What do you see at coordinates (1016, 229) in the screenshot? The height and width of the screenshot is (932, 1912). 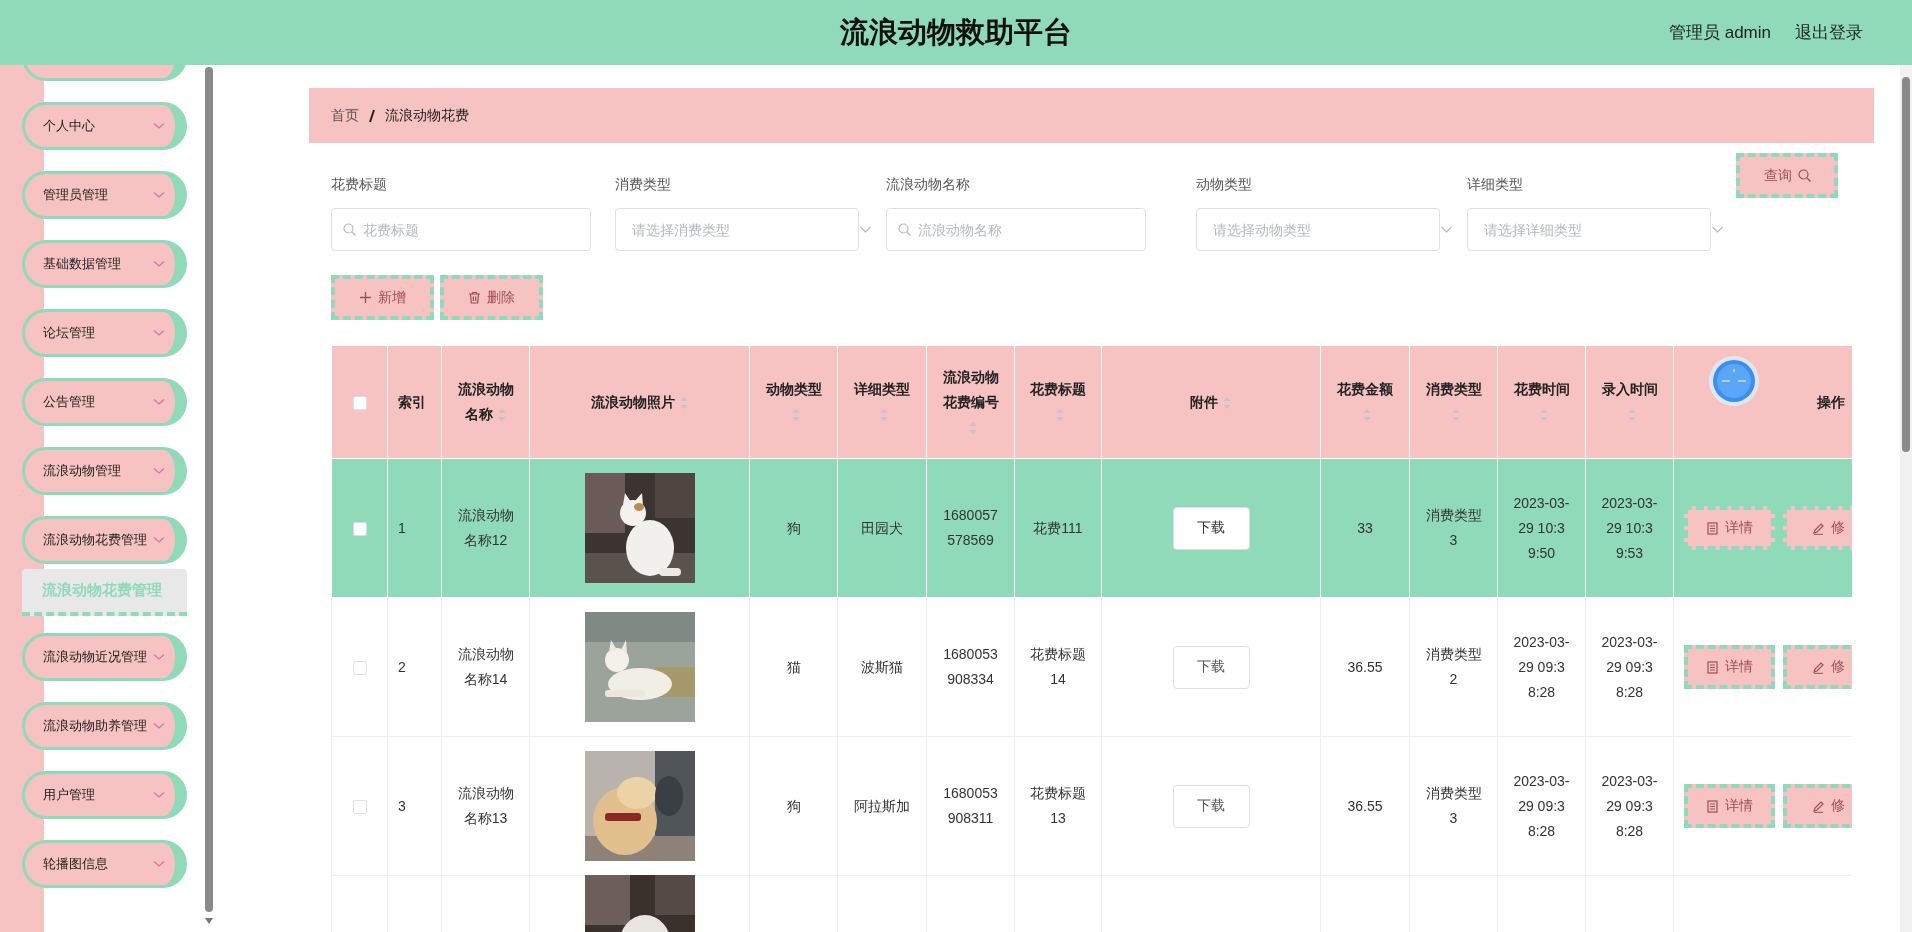 I see `search-field: 流浪动物名称` at bounding box center [1016, 229].